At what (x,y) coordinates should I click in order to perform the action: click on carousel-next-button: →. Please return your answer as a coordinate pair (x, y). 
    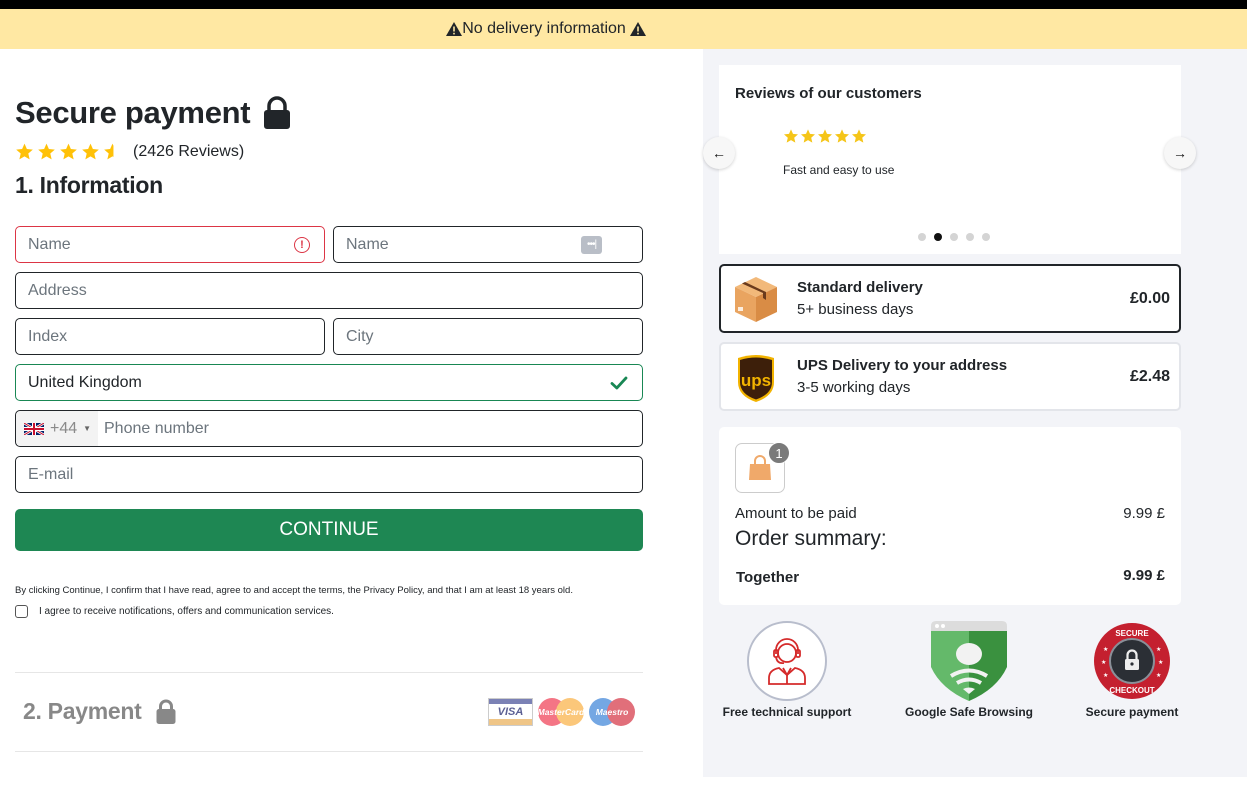
    Looking at the image, I should click on (1180, 153).